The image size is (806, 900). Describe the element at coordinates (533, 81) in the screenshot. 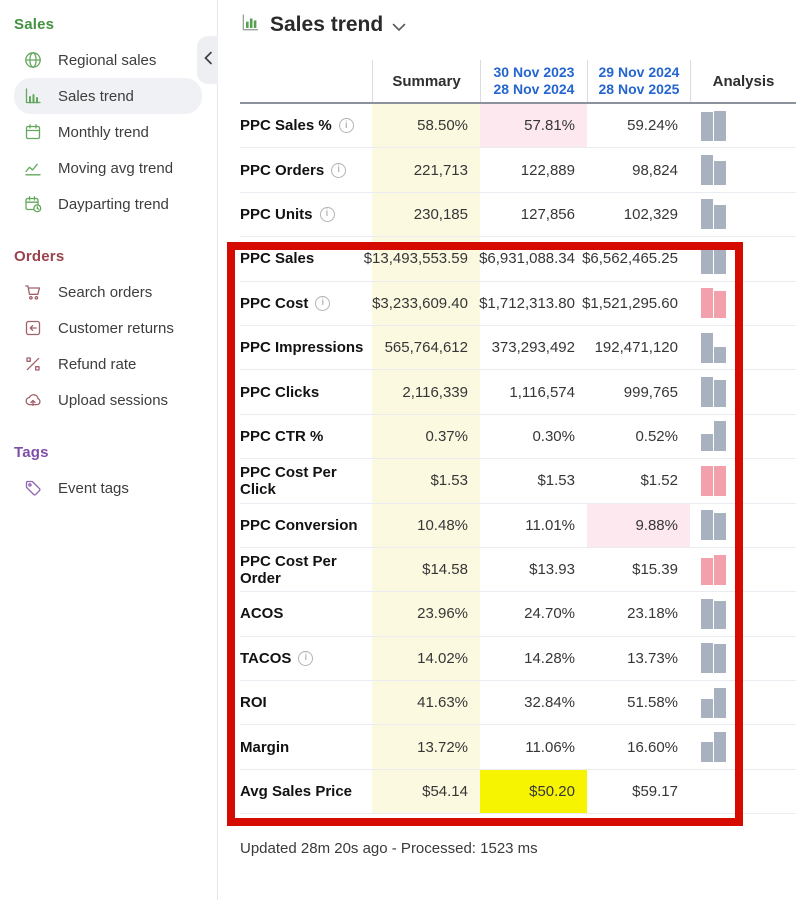

I see `column-header-period1: 30 Nov 2023 28 Nov 2024` at that location.